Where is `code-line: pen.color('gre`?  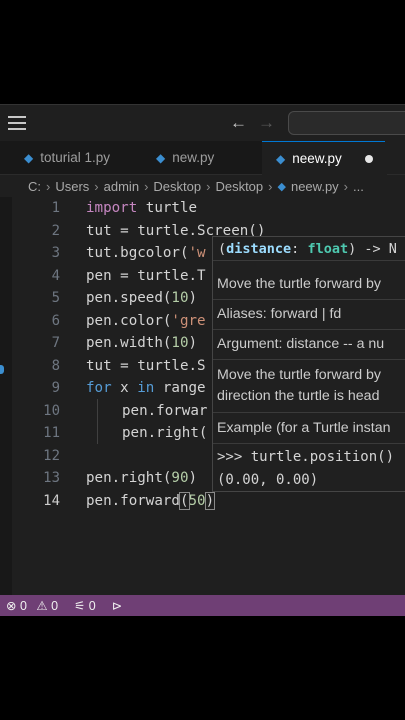 code-line: pen.color('gre is located at coordinates (146, 320).